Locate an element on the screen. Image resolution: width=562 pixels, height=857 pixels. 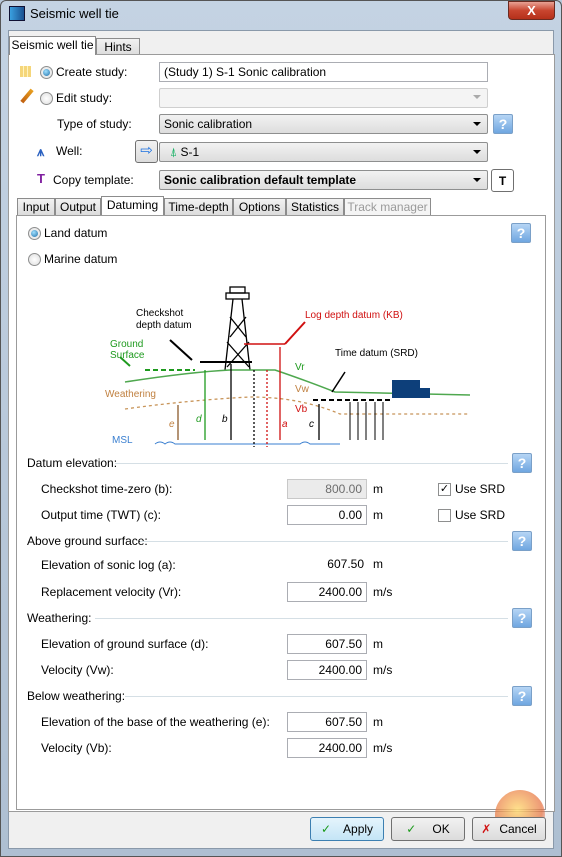
marine-datum-label: Marine datum is located at coordinates (81, 259).